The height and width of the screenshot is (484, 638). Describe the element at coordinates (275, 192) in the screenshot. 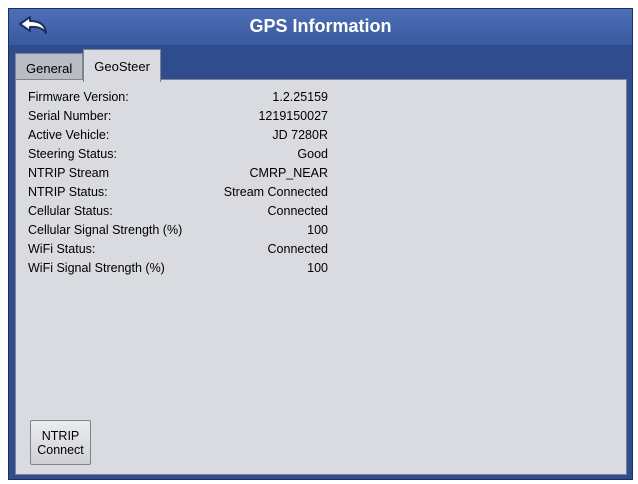

I see `info-value: Stream Connected` at that location.